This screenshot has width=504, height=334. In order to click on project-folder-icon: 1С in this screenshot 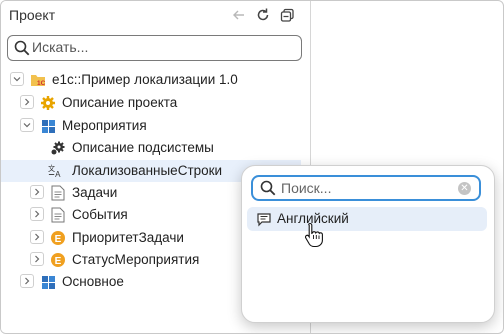, I will do `click(38, 80)`.